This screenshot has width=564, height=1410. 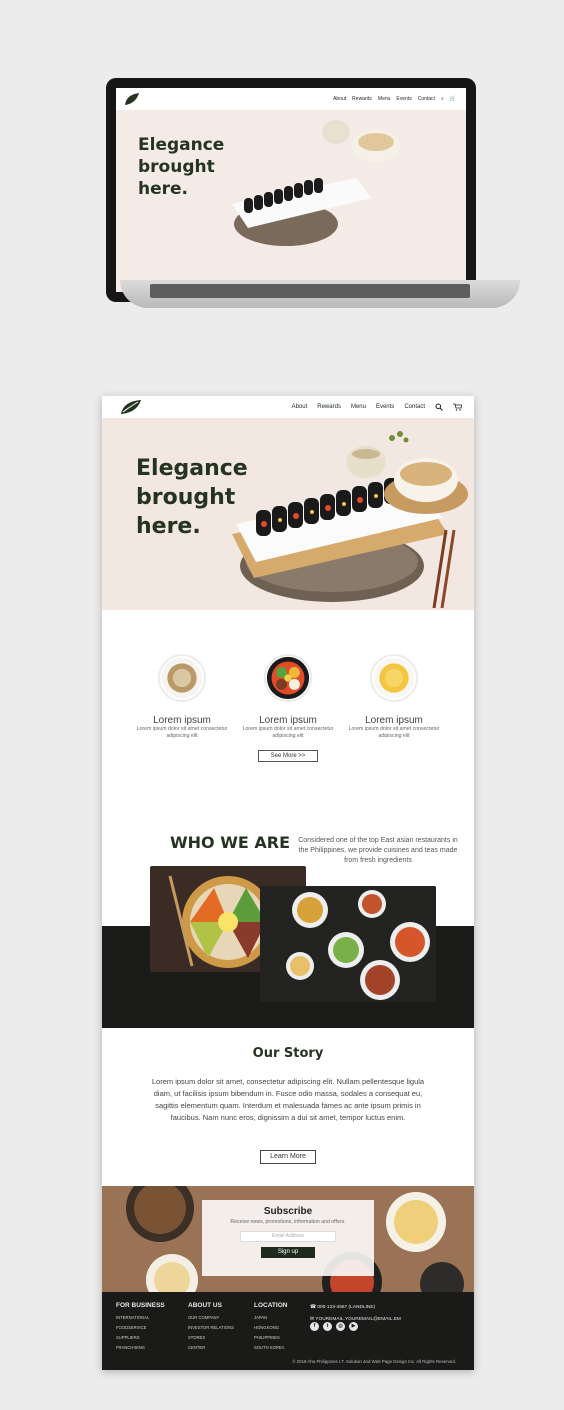 I want to click on search-icon, so click(x=439, y=407).